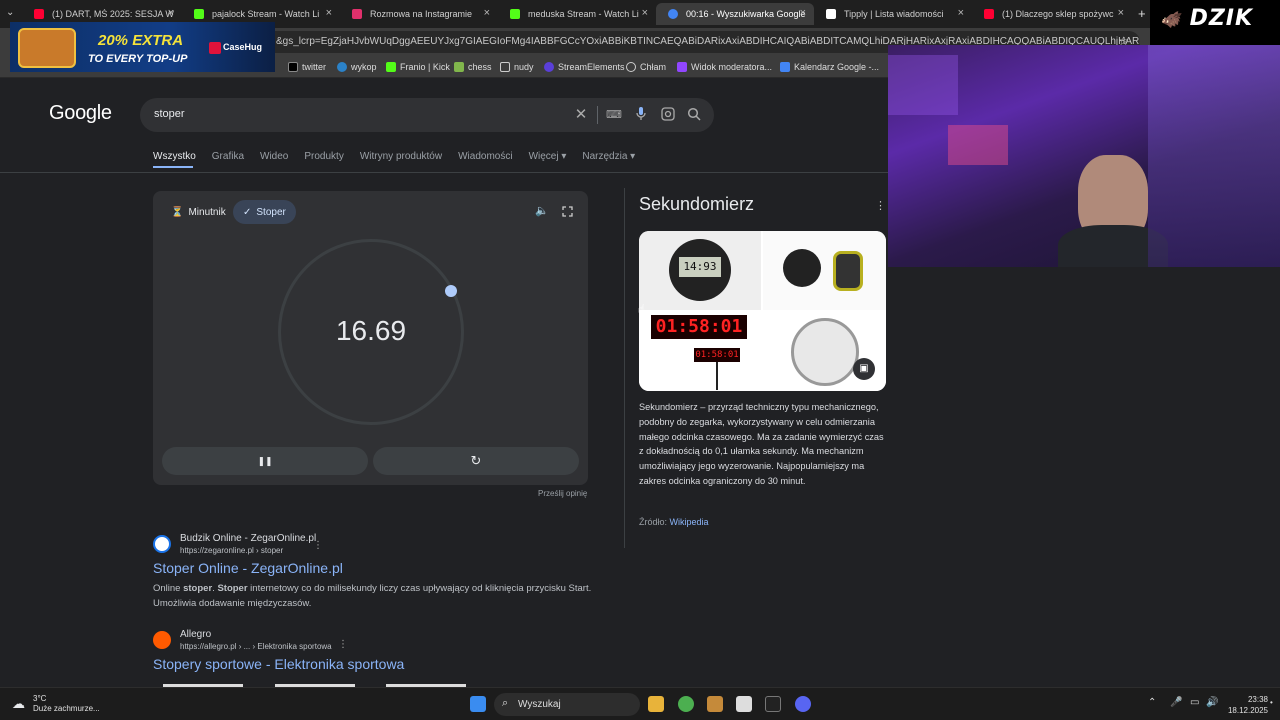 This screenshot has height=720, width=1280. Describe the element at coordinates (80, 113) in the screenshot. I see `google-logo: Google` at that location.